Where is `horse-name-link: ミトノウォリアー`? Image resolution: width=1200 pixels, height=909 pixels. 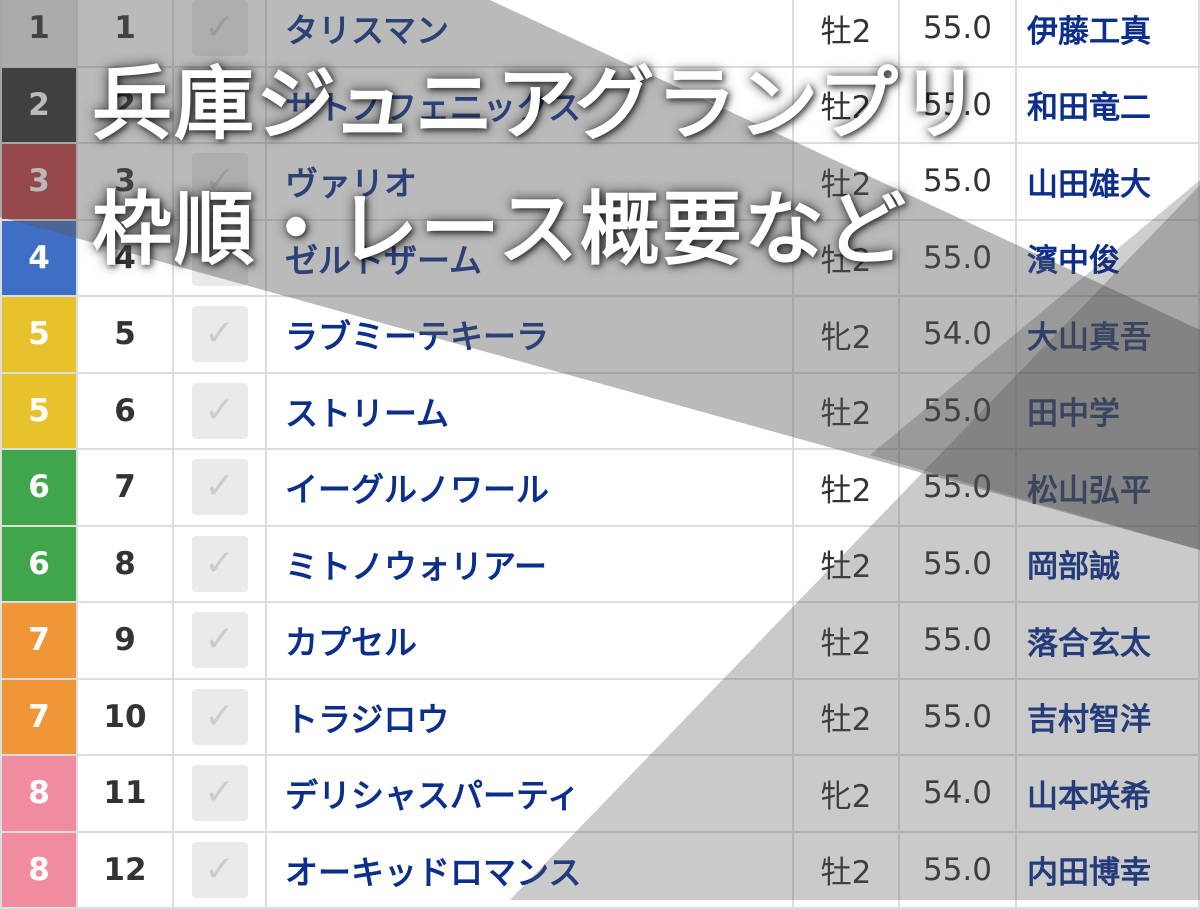 horse-name-link: ミトノウォリアー is located at coordinates (529, 563).